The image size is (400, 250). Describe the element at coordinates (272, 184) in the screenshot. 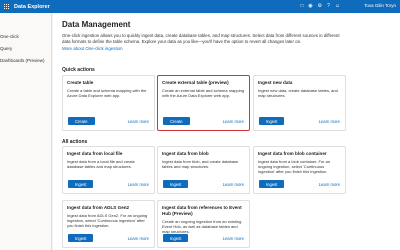

I see `ingest-blob-container-button: Ingest` at that location.